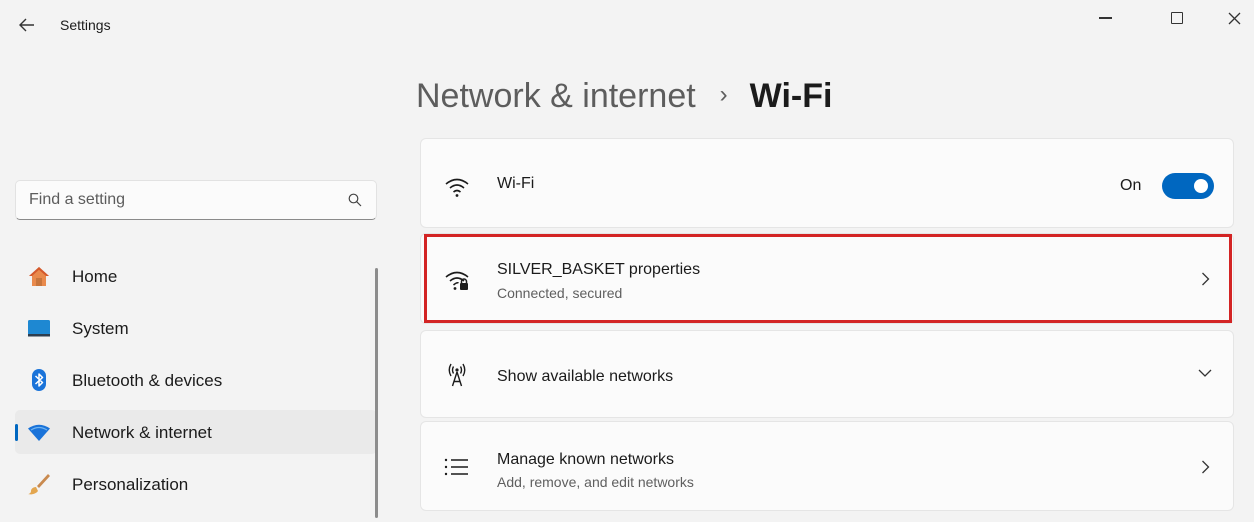  I want to click on chevron-down-icon, so click(1205, 373).